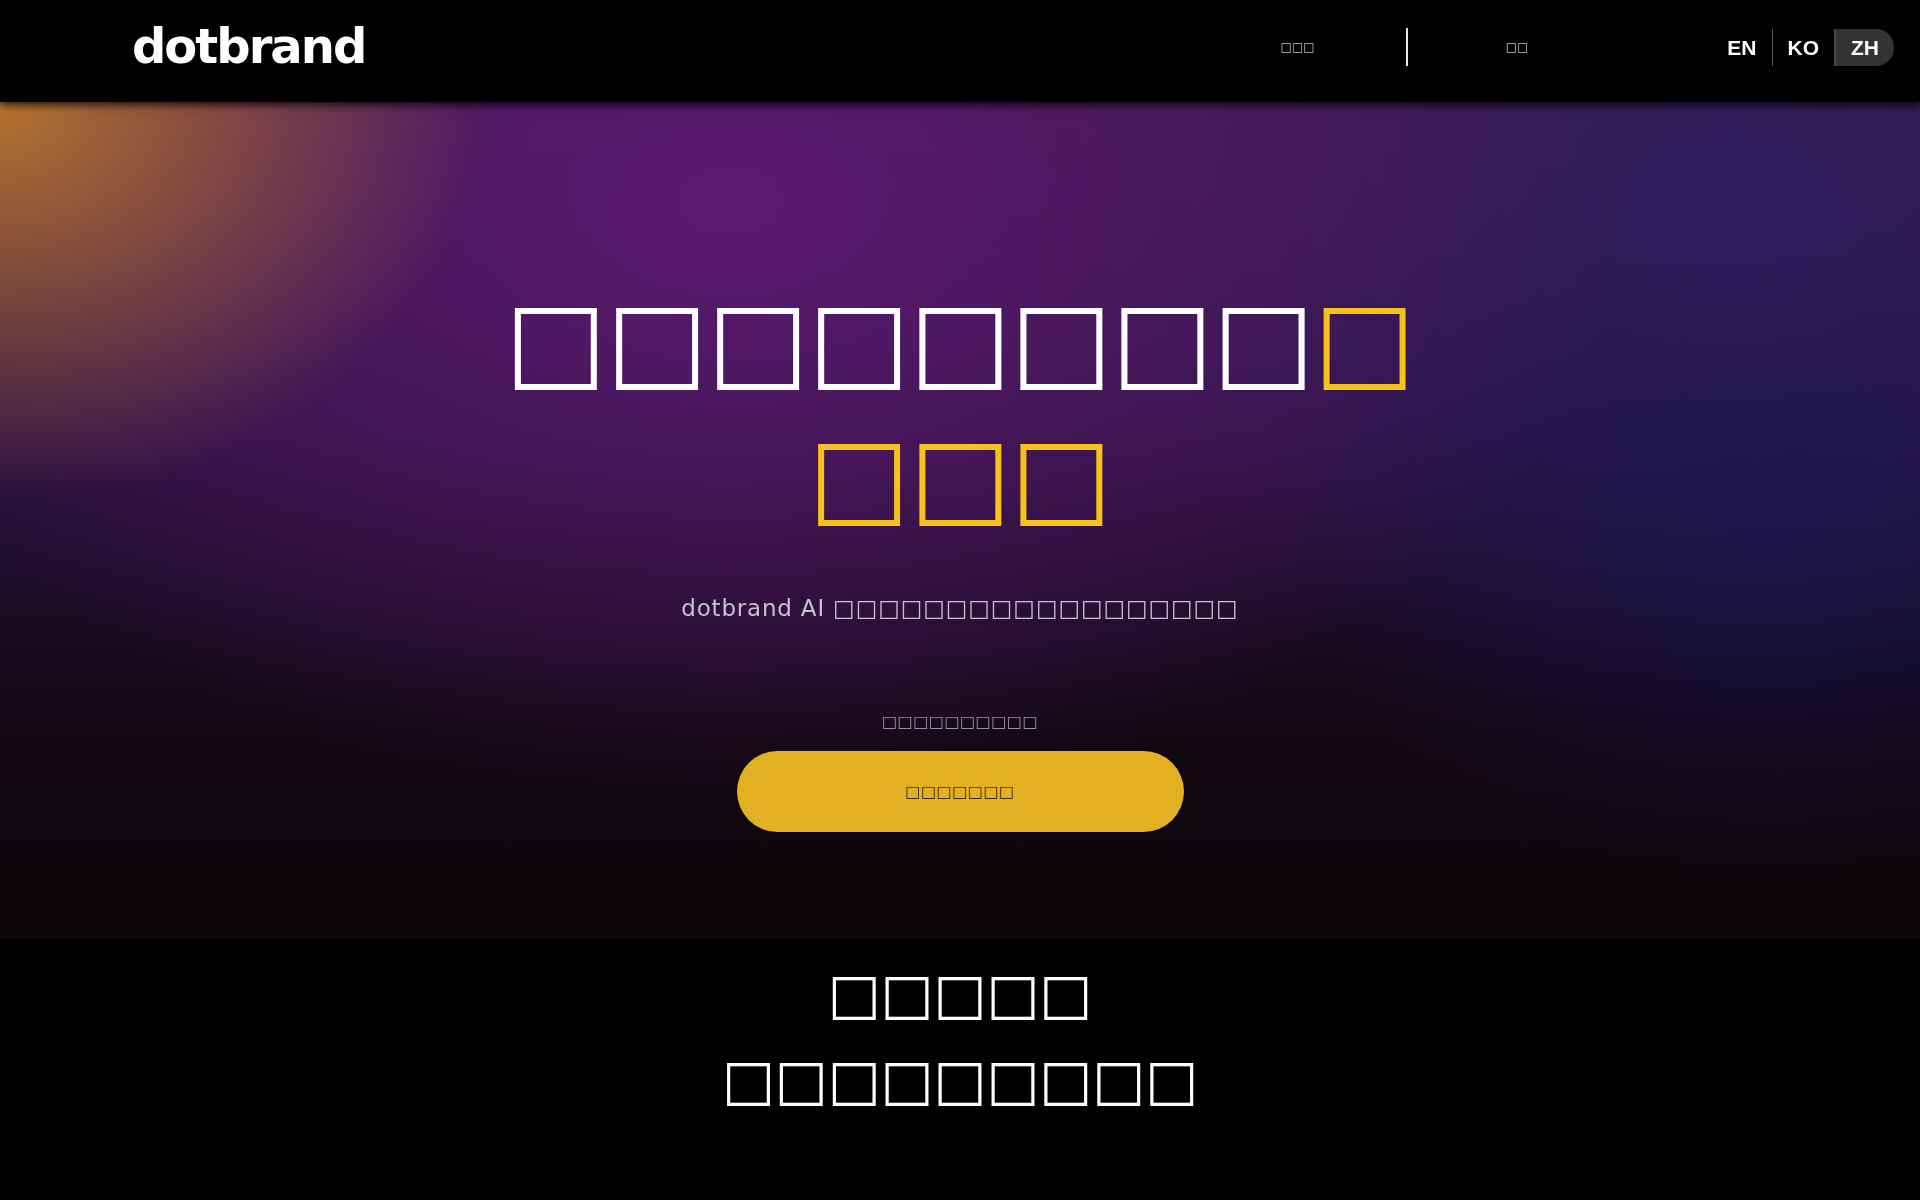 The image size is (1920, 1200). What do you see at coordinates (1742, 47) in the screenshot?
I see `language-option: EN` at bounding box center [1742, 47].